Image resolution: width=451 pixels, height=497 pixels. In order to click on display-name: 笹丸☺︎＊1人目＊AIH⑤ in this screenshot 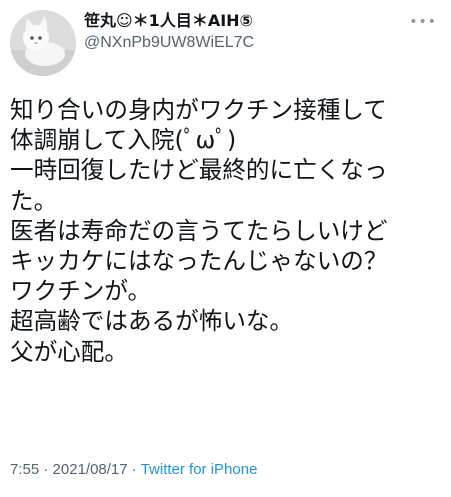, I will do `click(252, 21)`.